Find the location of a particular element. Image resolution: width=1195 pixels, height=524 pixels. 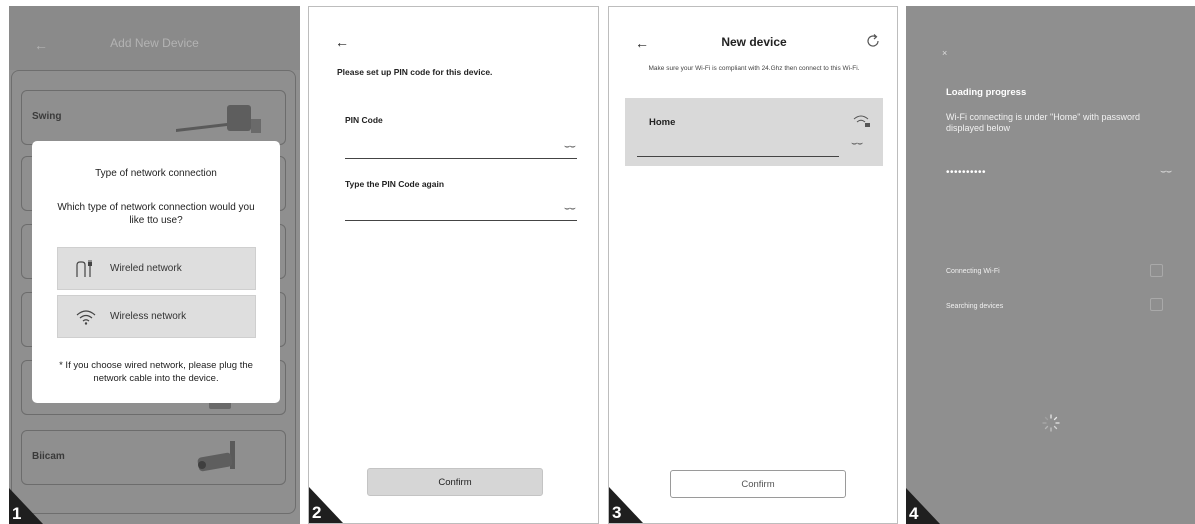

page-title: New device is located at coordinates (754, 42).